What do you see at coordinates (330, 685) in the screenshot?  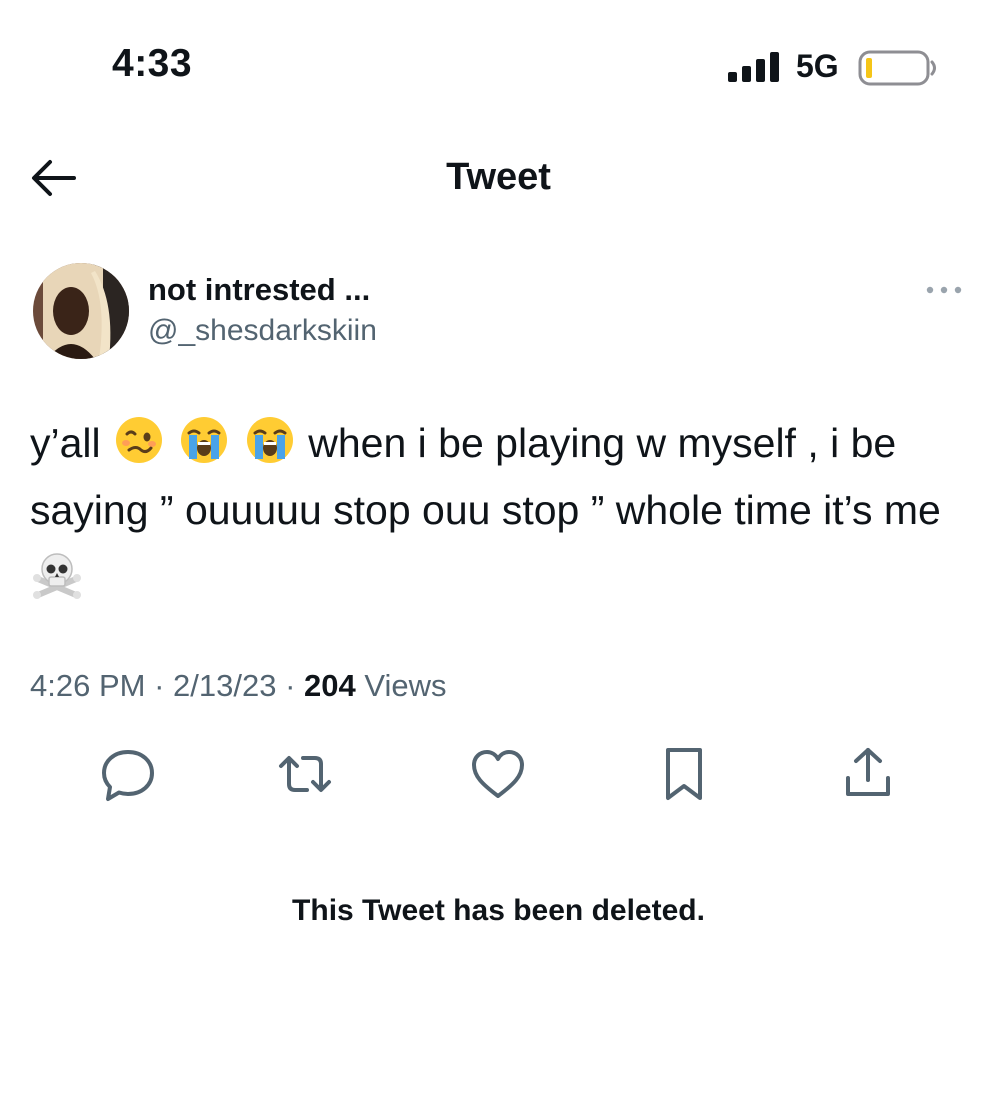 I see `views-count: 204` at bounding box center [330, 685].